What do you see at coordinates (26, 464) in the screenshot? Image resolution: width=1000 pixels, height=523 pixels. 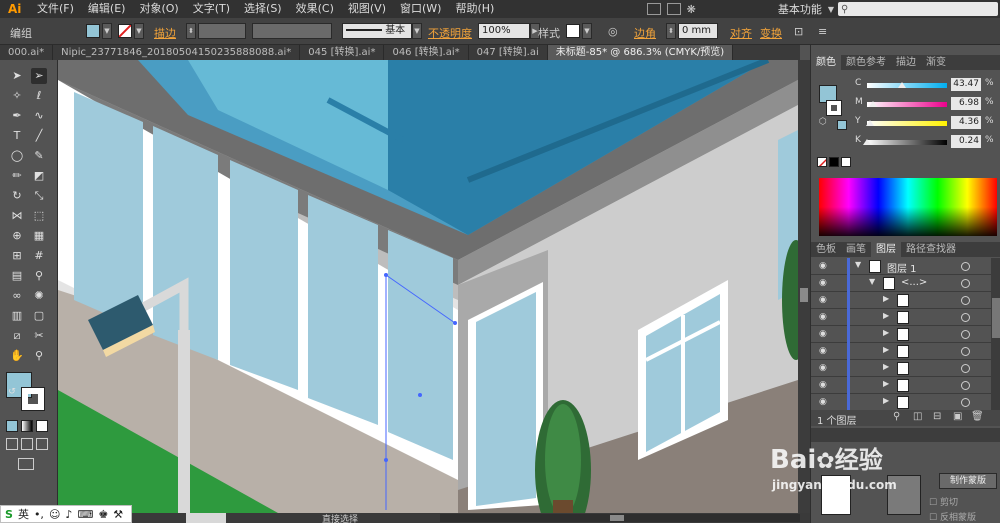 I see `screen-mode-icon` at bounding box center [26, 464].